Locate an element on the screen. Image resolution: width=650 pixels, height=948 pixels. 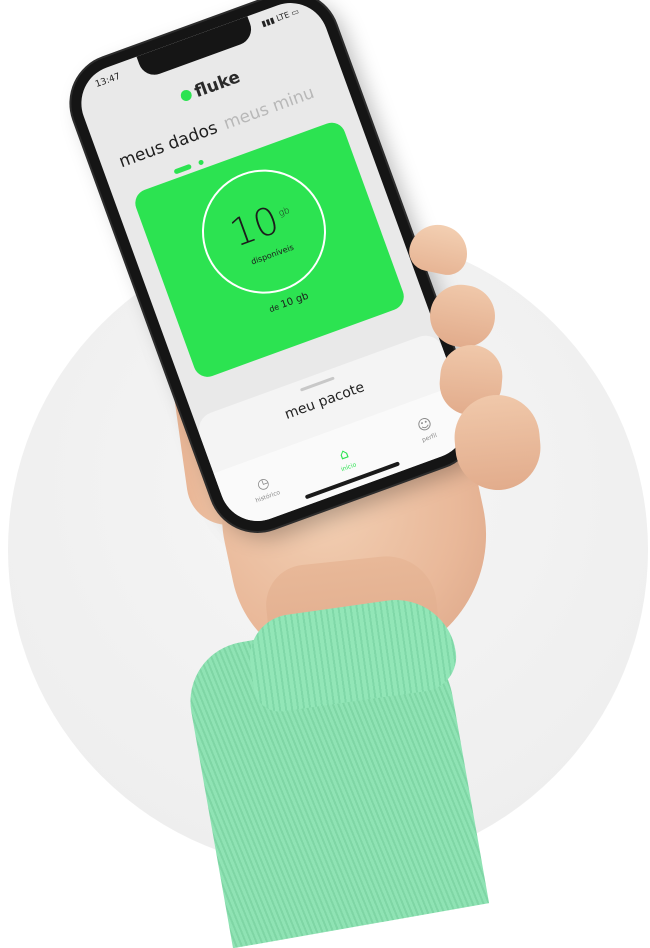
tab-meus-minutos: meus minu is located at coordinates (269, 108).